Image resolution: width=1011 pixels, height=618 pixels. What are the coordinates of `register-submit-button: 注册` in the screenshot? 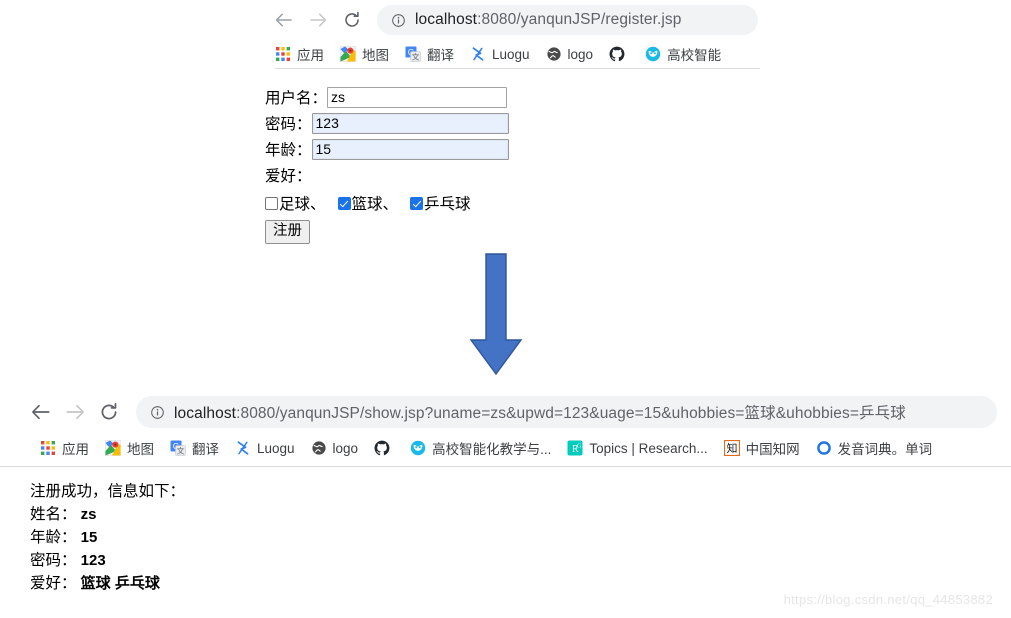 It's located at (287, 232).